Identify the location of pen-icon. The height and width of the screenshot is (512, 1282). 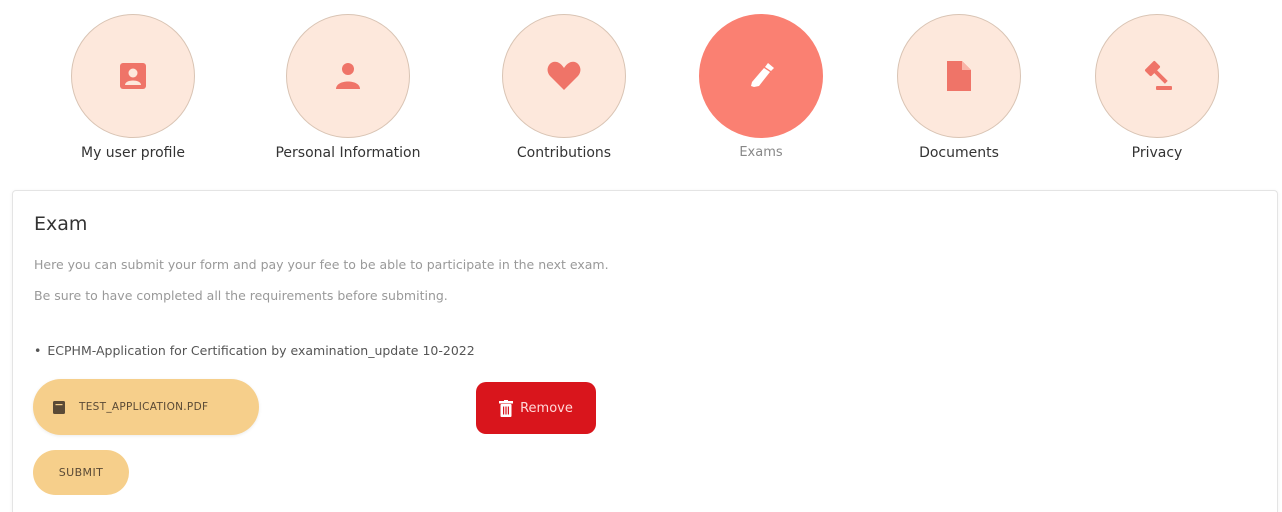
(762, 75).